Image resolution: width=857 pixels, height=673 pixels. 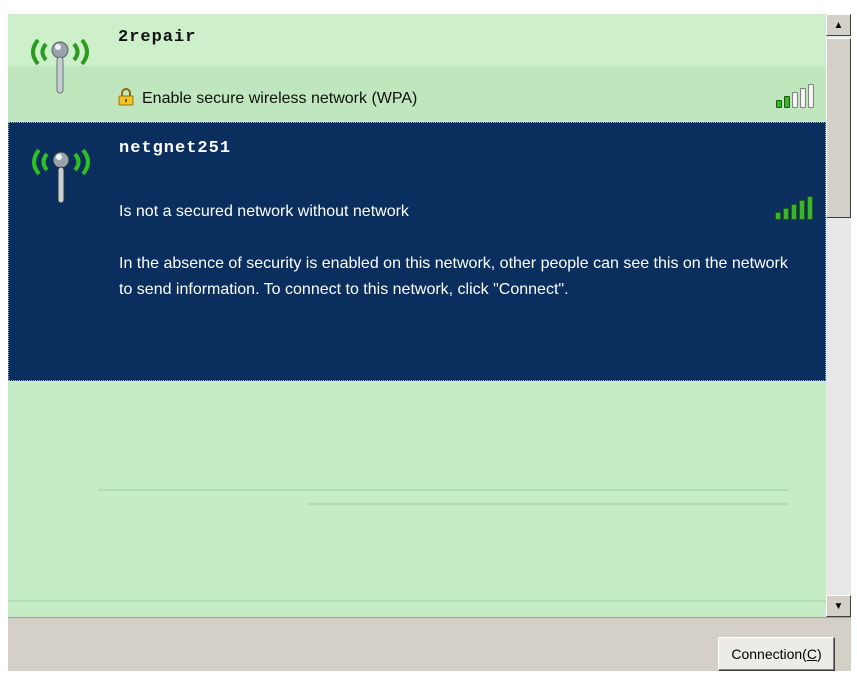 I want to click on network-security-status: Enable secure wireless network (WPA), so click(x=267, y=98).